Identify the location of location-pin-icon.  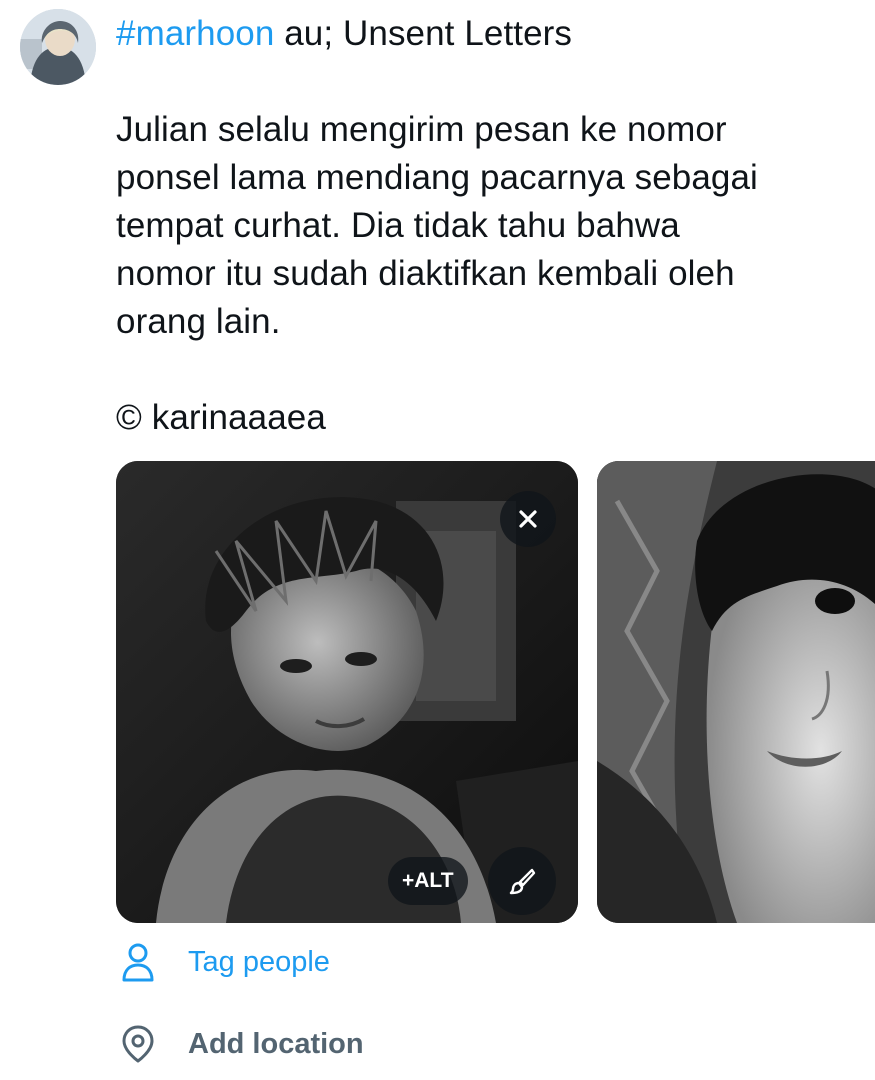
(138, 1044).